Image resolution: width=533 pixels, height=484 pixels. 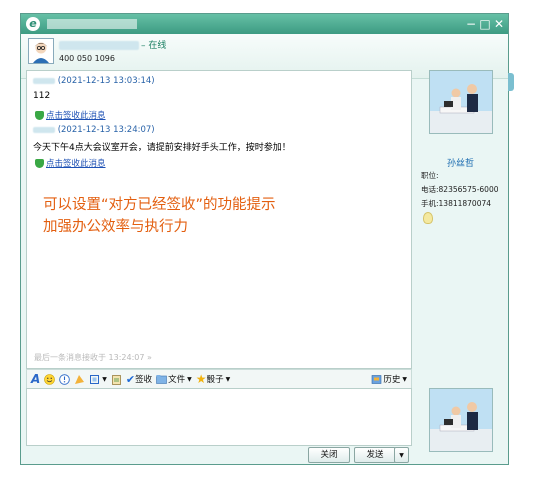 What do you see at coordinates (87, 58) in the screenshot?
I see `contact-id: 400 050 1096` at bounding box center [87, 58].